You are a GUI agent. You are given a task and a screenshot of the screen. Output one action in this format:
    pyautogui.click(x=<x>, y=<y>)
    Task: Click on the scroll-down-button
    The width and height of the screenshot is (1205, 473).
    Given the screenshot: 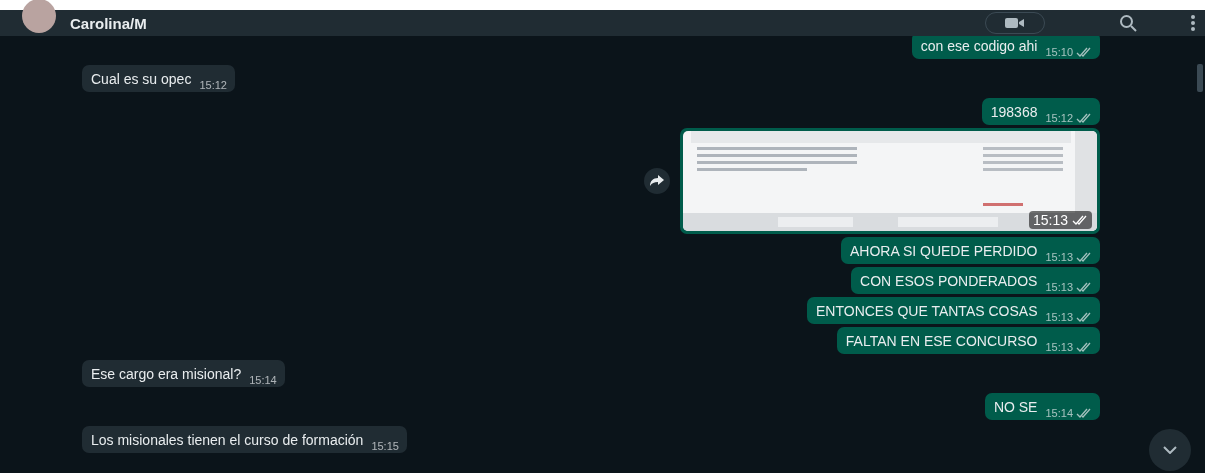 What is the action you would take?
    pyautogui.click(x=1170, y=450)
    